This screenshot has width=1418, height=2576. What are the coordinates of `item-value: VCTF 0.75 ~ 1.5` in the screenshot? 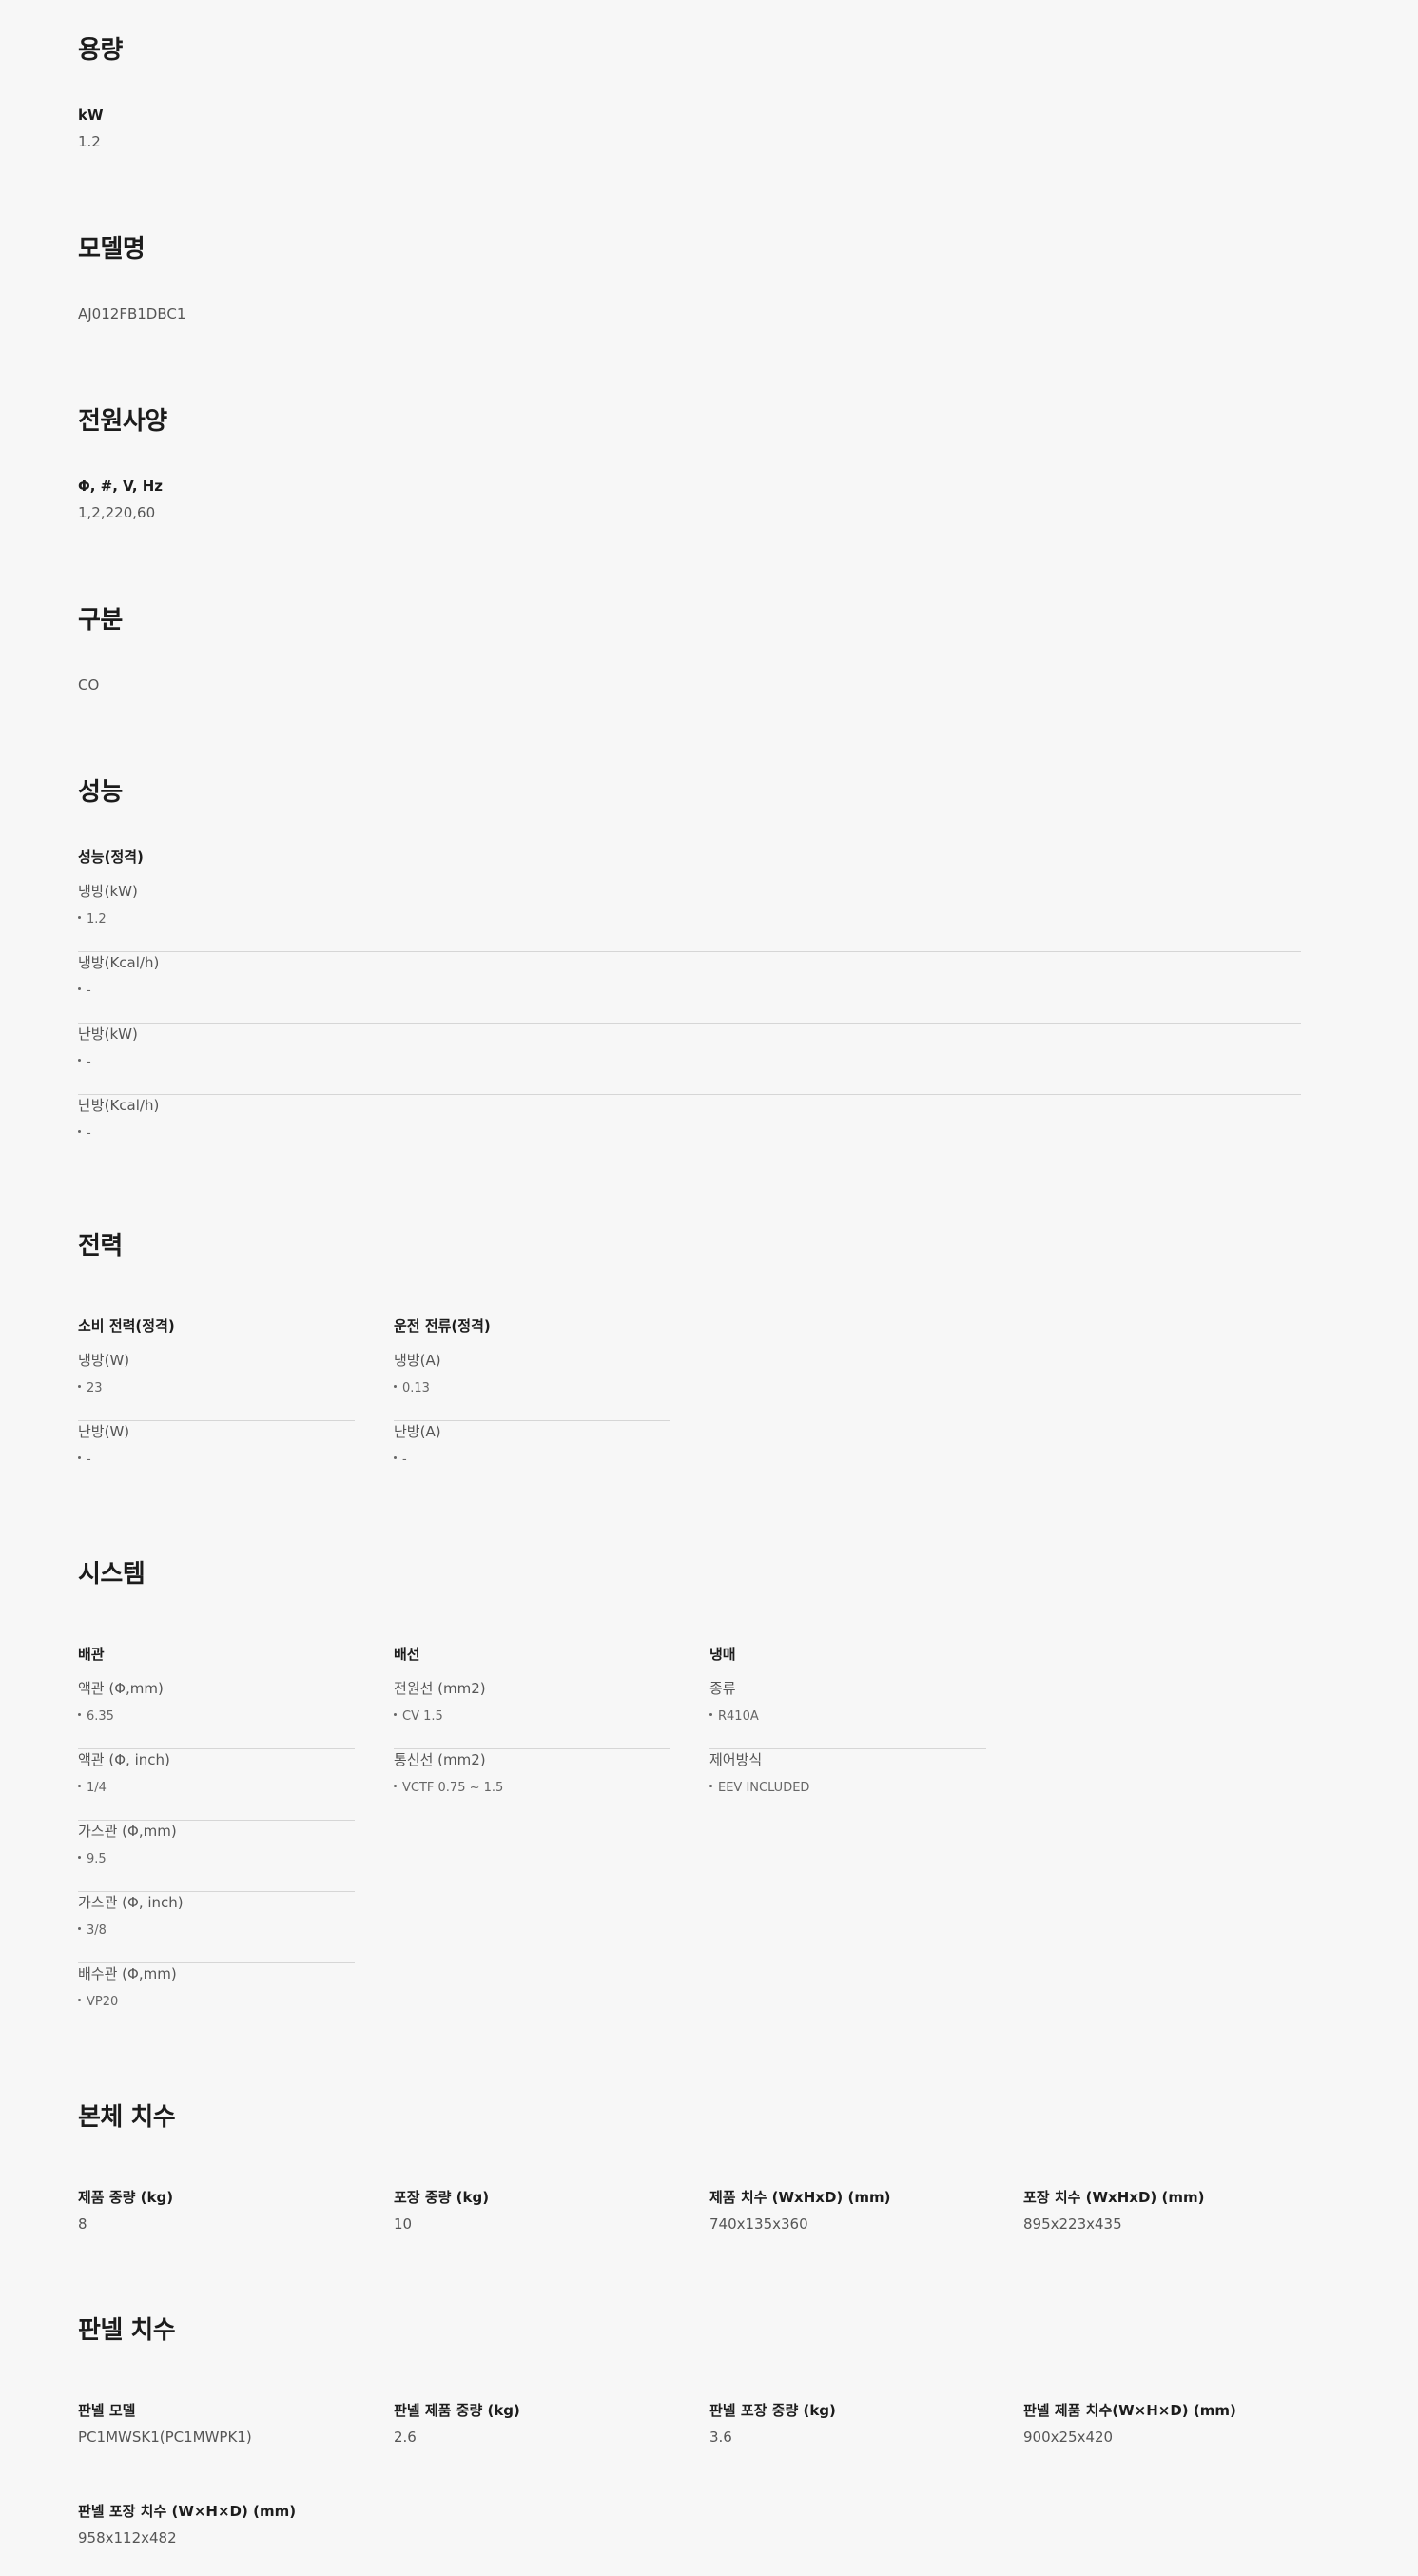 It's located at (448, 1789).